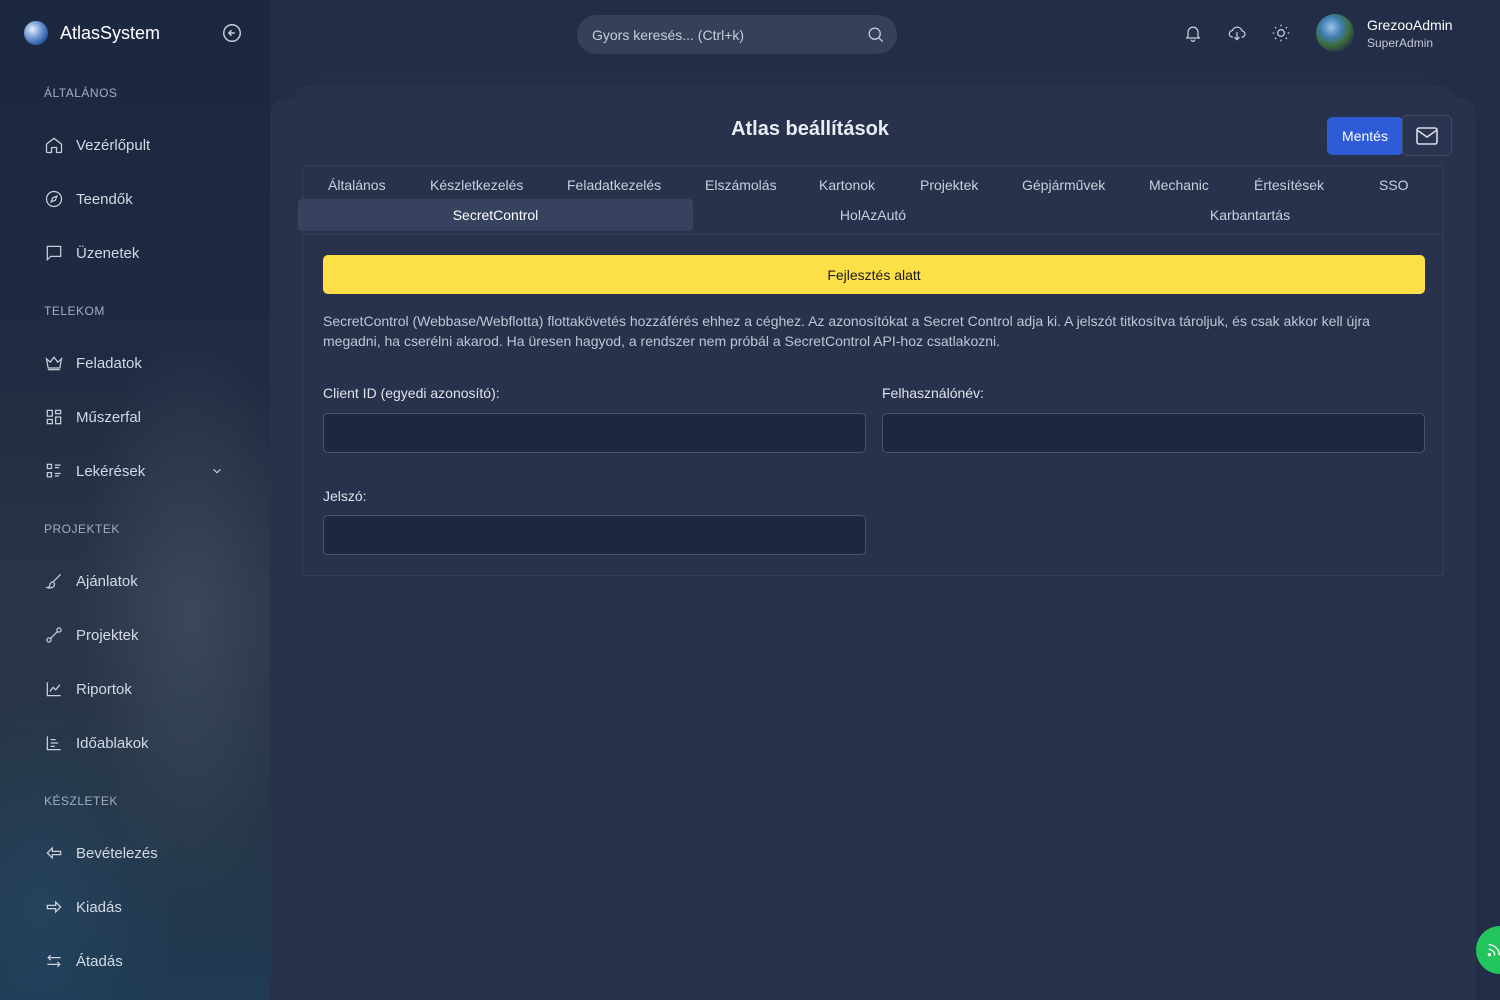 The width and height of the screenshot is (1500, 1000). I want to click on rss-feed-button, so click(1488, 950).